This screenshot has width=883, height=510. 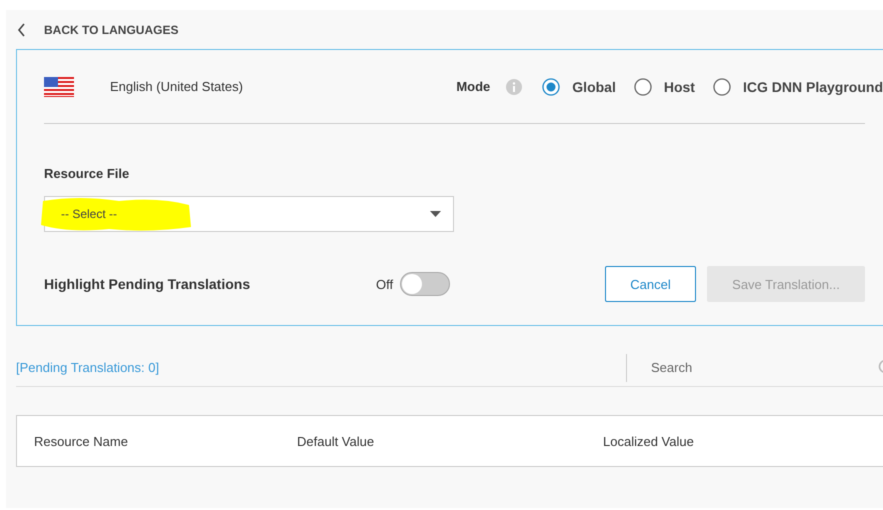 I want to click on mode-label: Mode, so click(x=473, y=86).